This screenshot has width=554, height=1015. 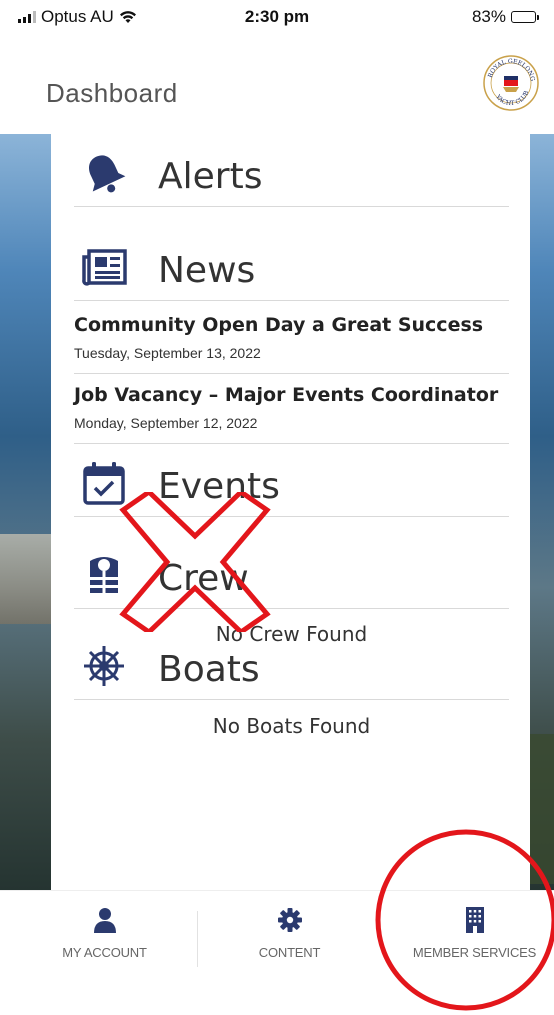 I want to click on section-title: Crew, so click(x=203, y=578).